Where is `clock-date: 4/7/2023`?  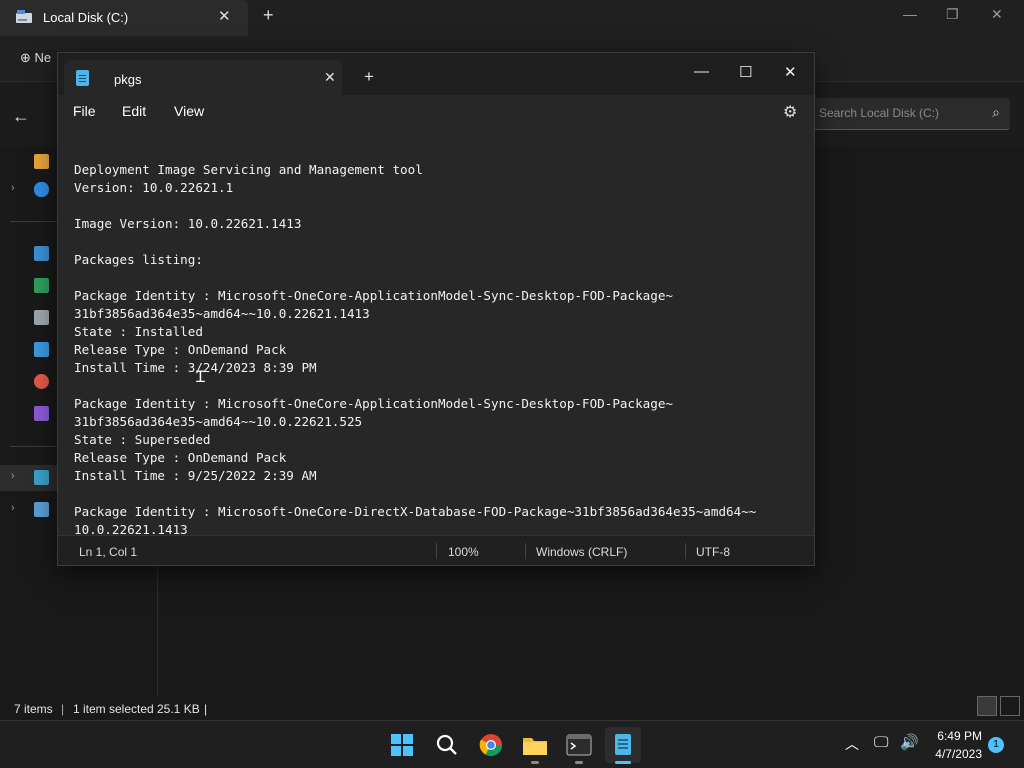
clock-date: 4/7/2023 is located at coordinates (954, 754).